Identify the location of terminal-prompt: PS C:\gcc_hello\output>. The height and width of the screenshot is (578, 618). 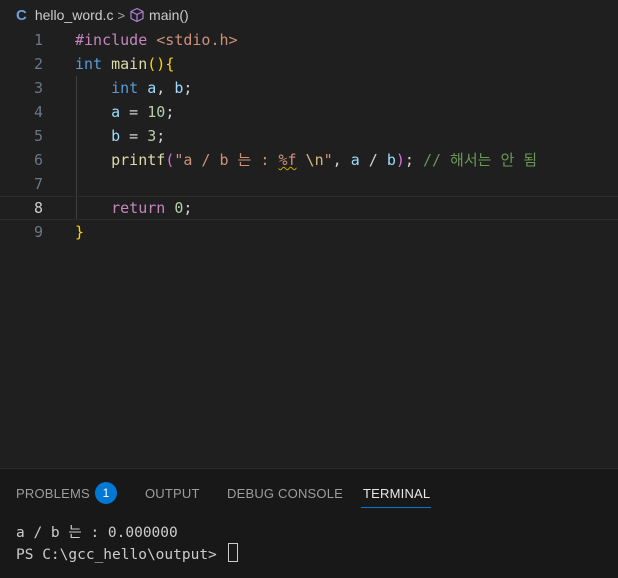
(121, 555).